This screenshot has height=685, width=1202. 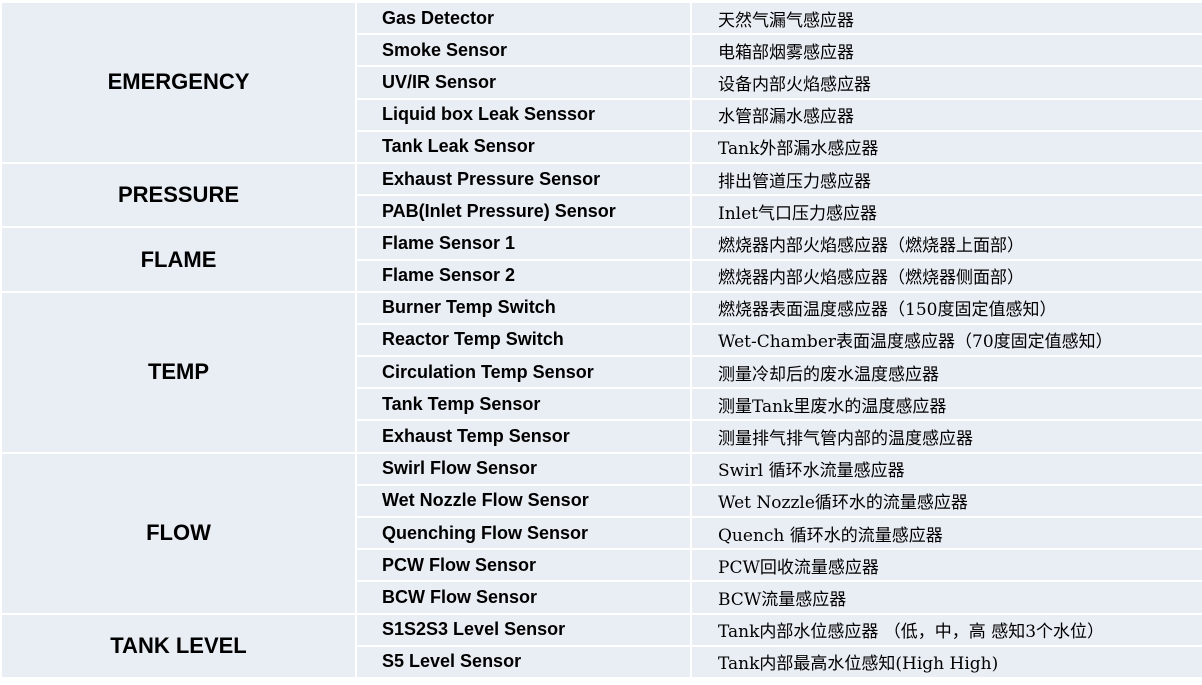 I want to click on sensor-description-cell: Quench 循环水的流量感应器, so click(x=946, y=533).